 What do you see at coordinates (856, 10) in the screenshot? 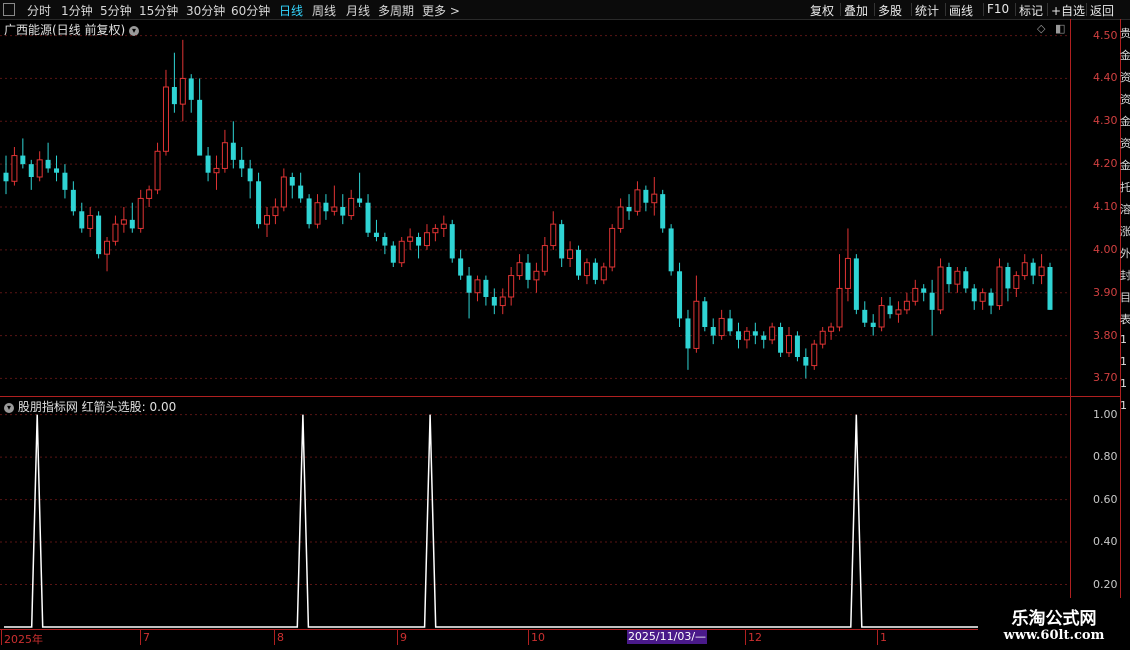
I see `tool-button: 叠加` at bounding box center [856, 10].